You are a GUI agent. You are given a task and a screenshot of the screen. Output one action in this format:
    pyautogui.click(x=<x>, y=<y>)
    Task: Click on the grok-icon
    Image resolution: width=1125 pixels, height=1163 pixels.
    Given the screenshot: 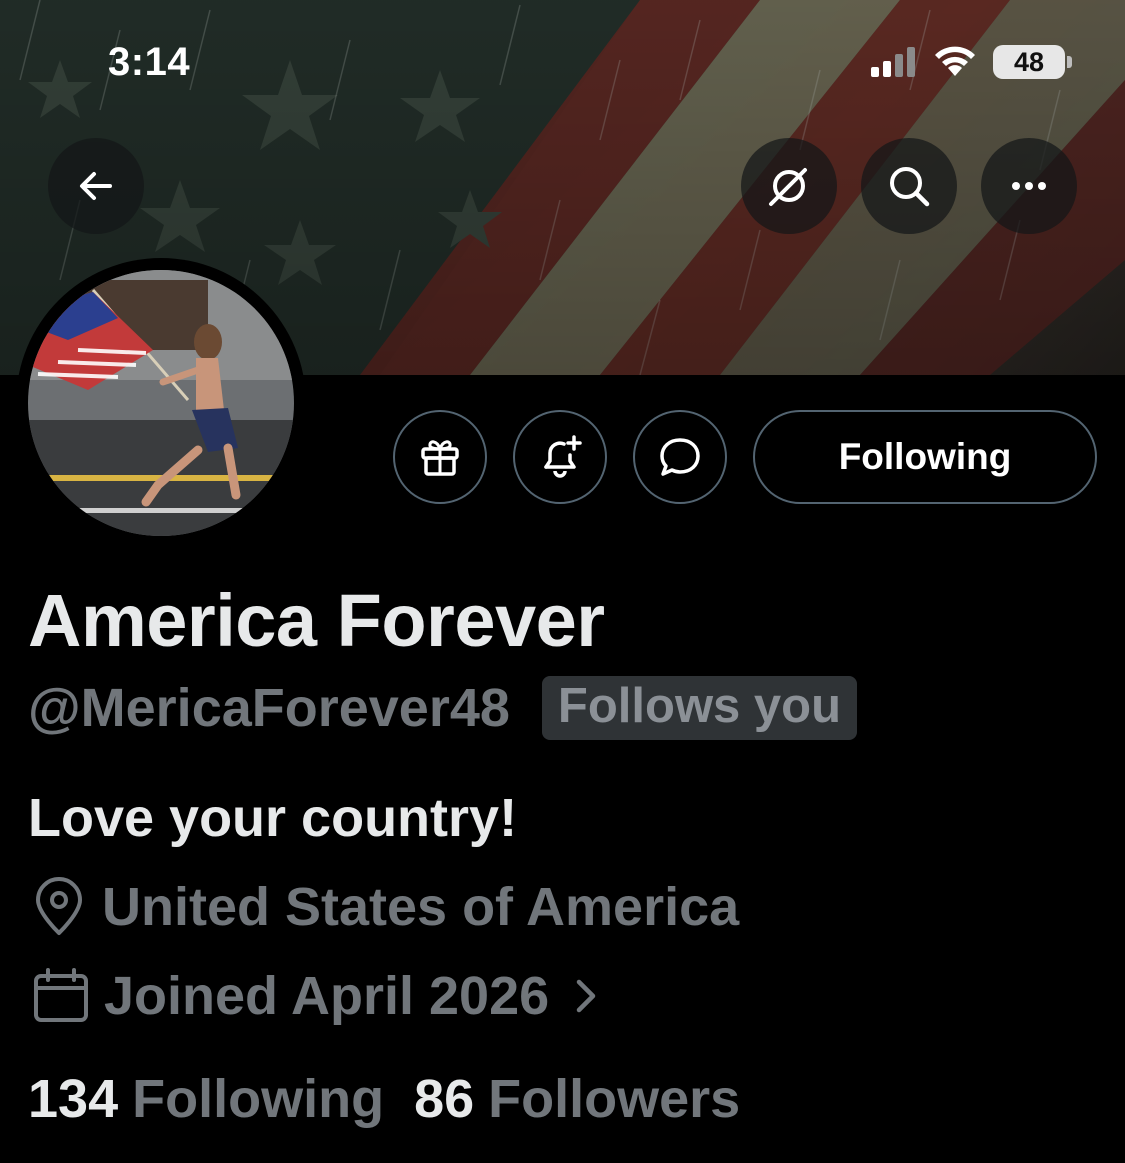 What is the action you would take?
    pyautogui.click(x=788, y=187)
    